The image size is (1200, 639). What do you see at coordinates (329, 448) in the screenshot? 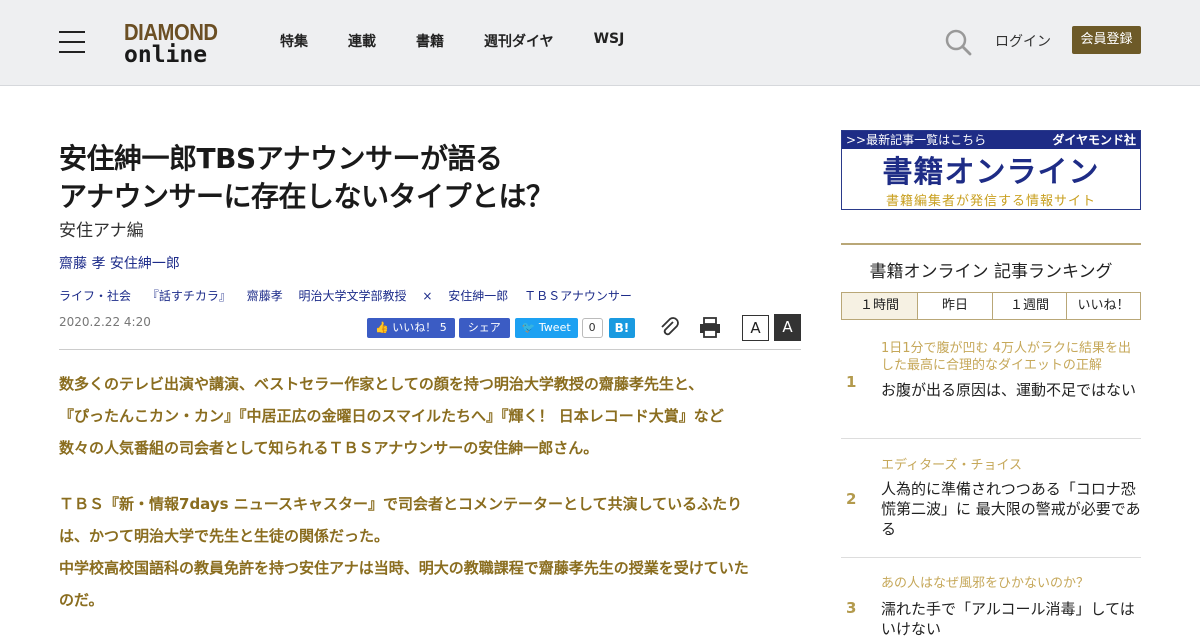
I see `lead-line: 数々の人気番組の司会者として知られるＴＢＳアナウンサーの安住紳一郎さん。` at bounding box center [329, 448].